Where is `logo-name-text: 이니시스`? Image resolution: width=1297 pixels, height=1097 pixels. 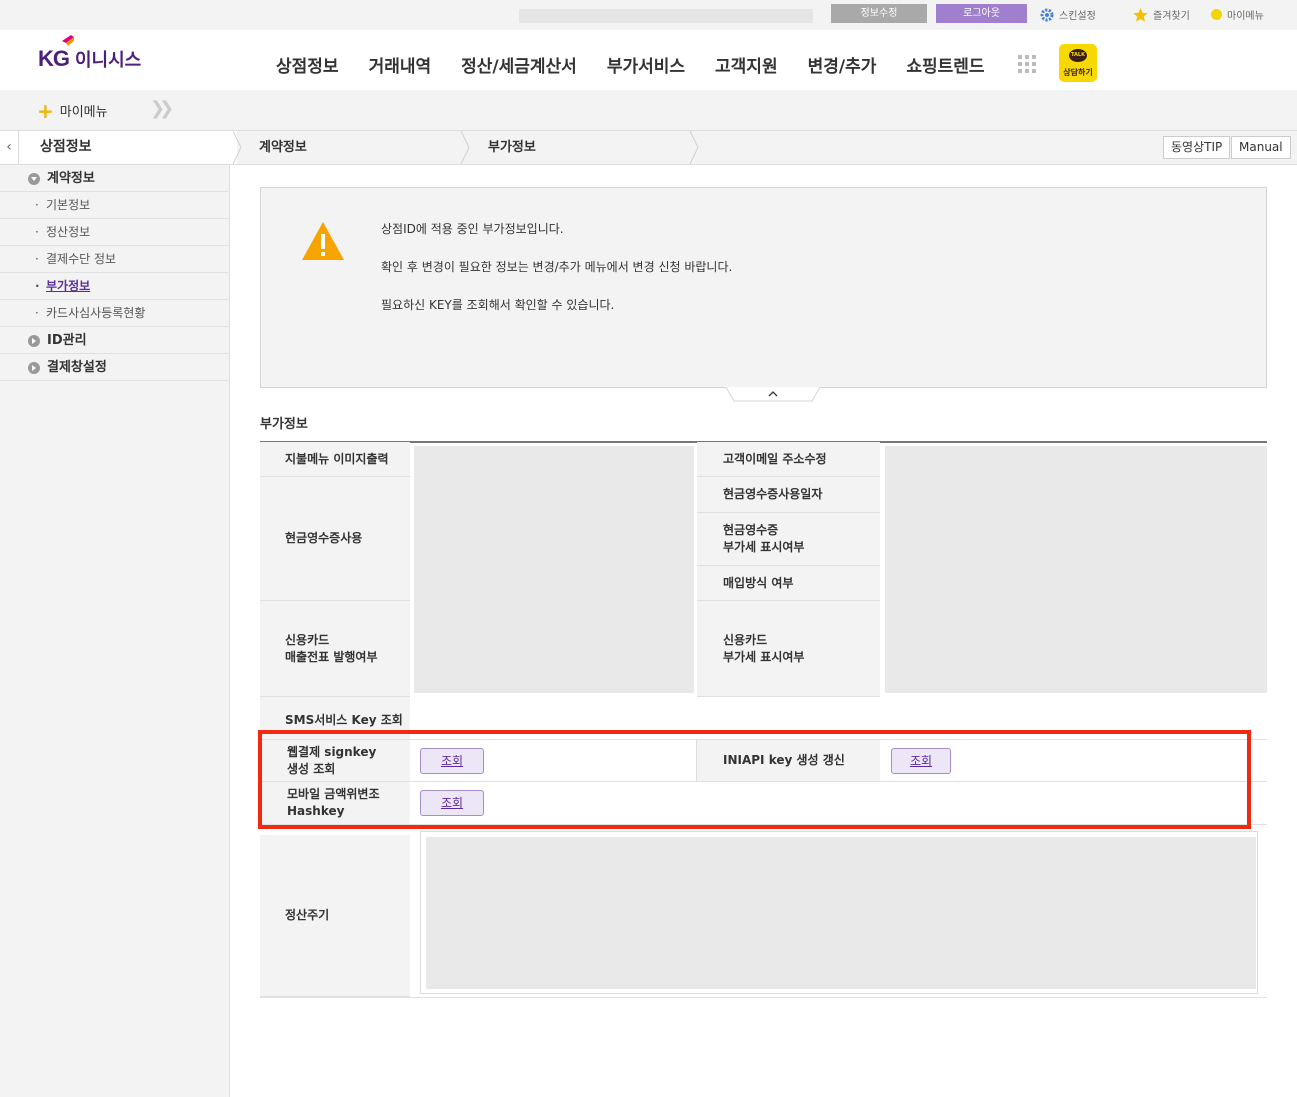 logo-name-text: 이니시스 is located at coordinates (108, 60).